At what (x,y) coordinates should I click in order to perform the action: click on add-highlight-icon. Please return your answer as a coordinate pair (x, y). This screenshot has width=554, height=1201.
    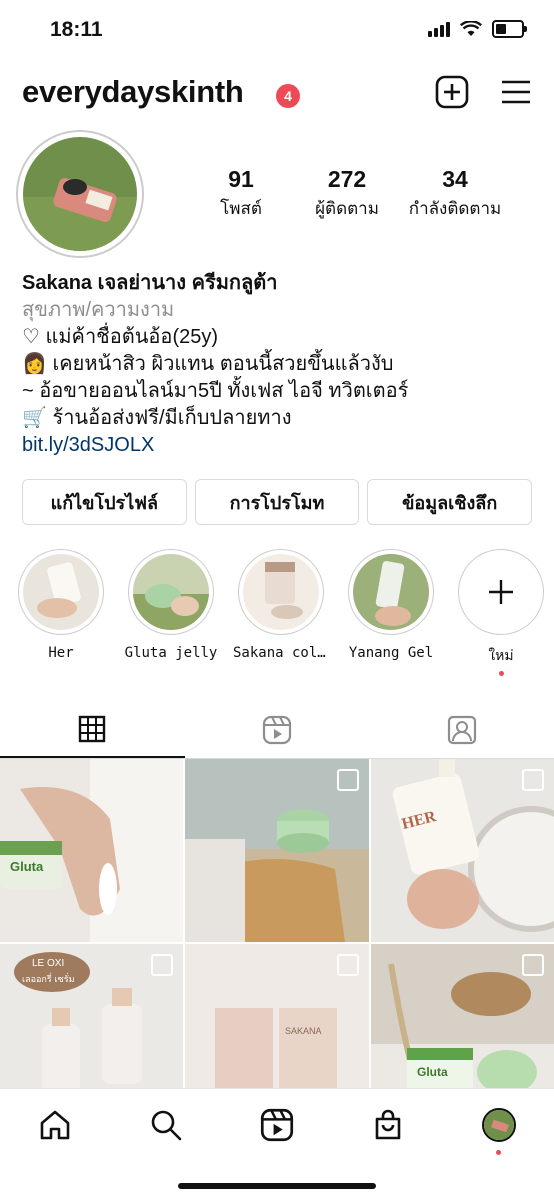
    Looking at the image, I should click on (501, 592).